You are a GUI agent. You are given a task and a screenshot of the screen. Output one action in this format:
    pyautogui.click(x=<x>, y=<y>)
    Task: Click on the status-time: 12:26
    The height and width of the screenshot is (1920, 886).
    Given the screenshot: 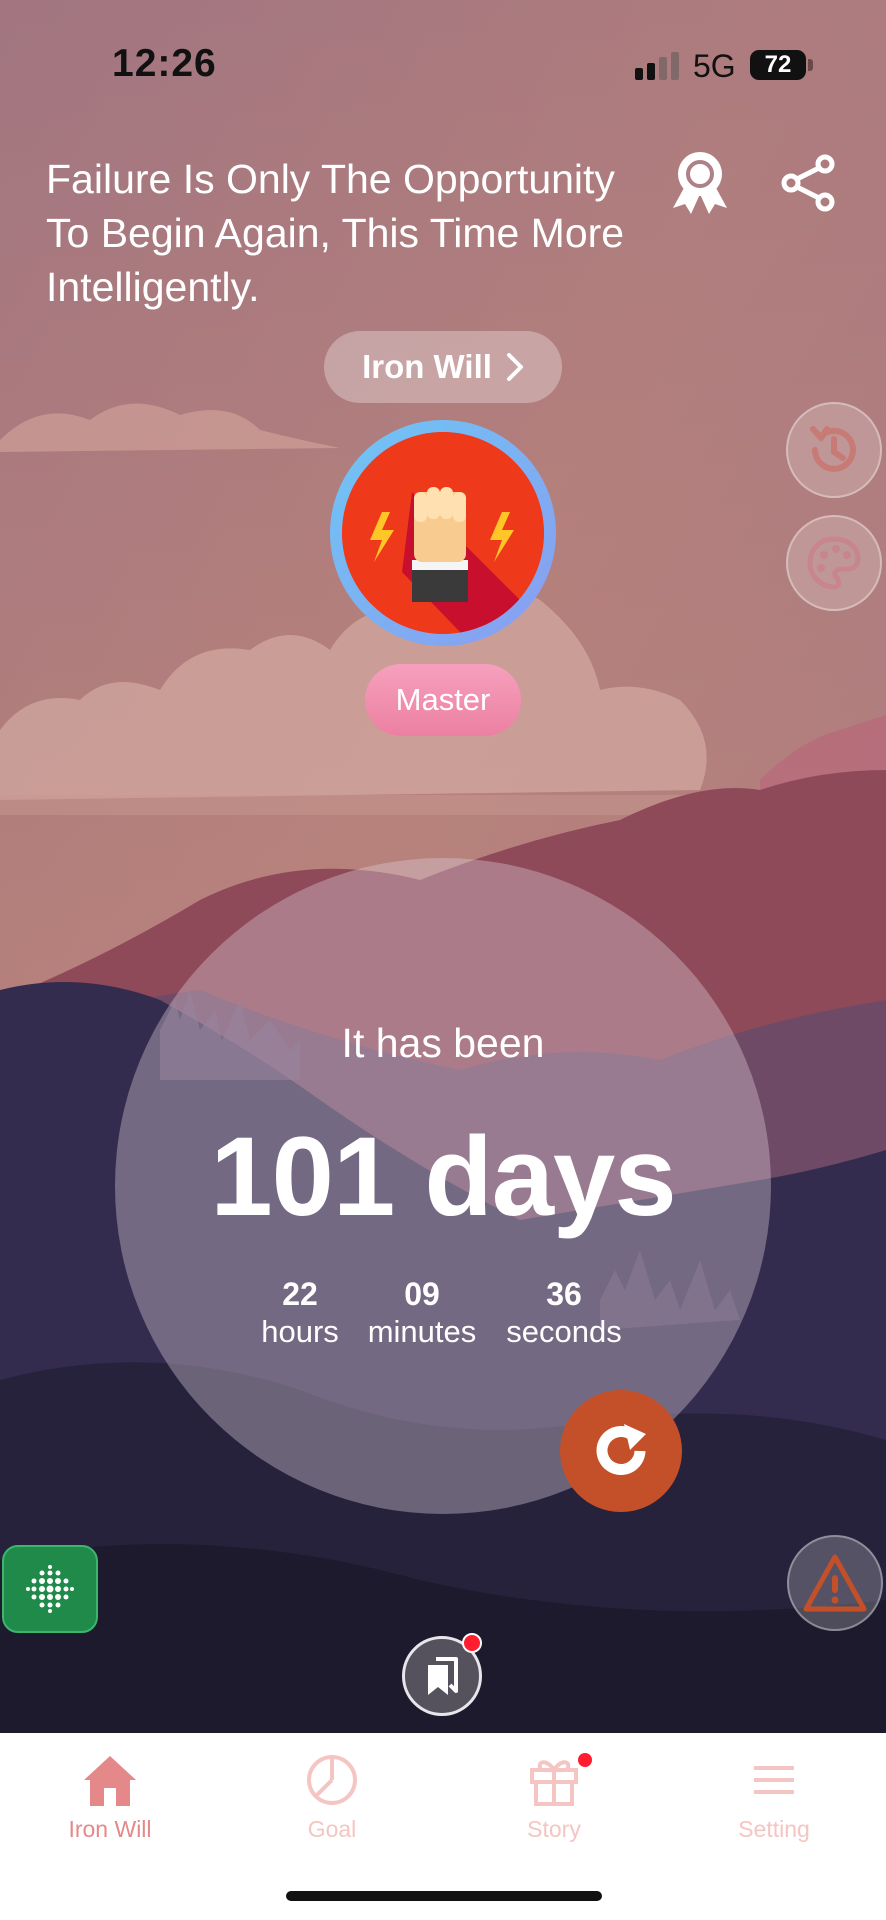 What is the action you would take?
    pyautogui.click(x=164, y=63)
    